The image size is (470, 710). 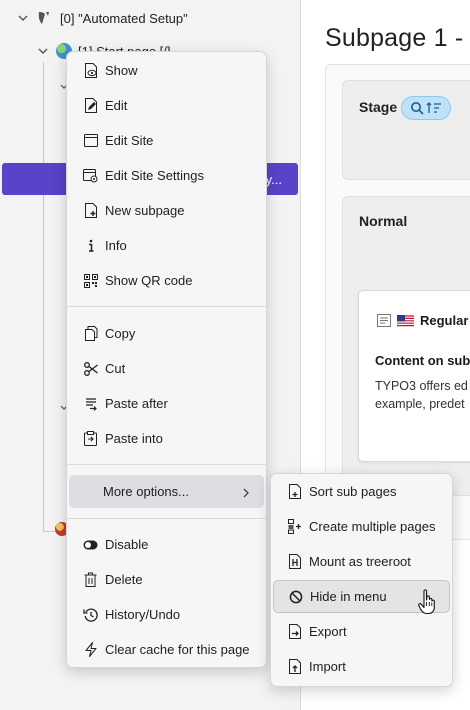 What do you see at coordinates (115, 368) in the screenshot?
I see `menu-item-label: Cut` at bounding box center [115, 368].